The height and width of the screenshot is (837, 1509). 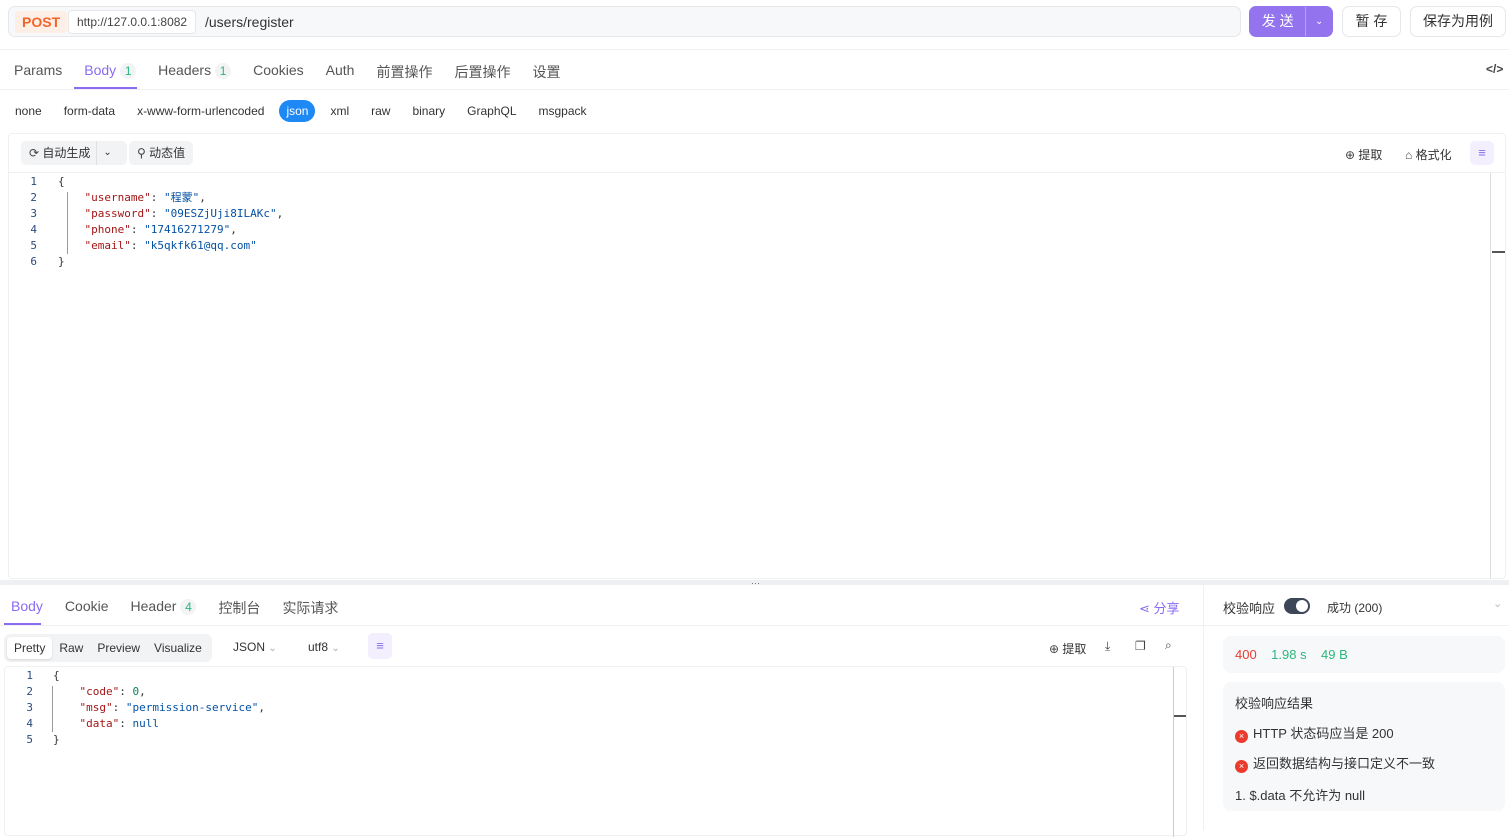 What do you see at coordinates (249, 647) in the screenshot?
I see `format-value: JSON` at bounding box center [249, 647].